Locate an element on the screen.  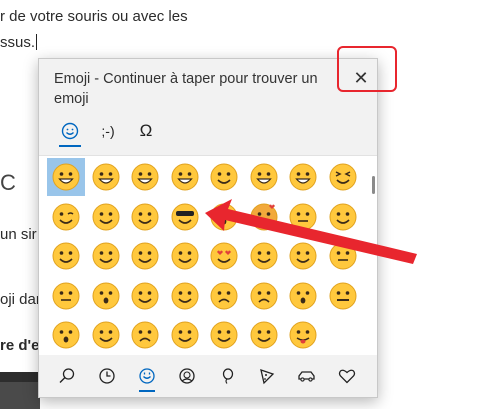
heart-icon is located at coordinates (347, 376).